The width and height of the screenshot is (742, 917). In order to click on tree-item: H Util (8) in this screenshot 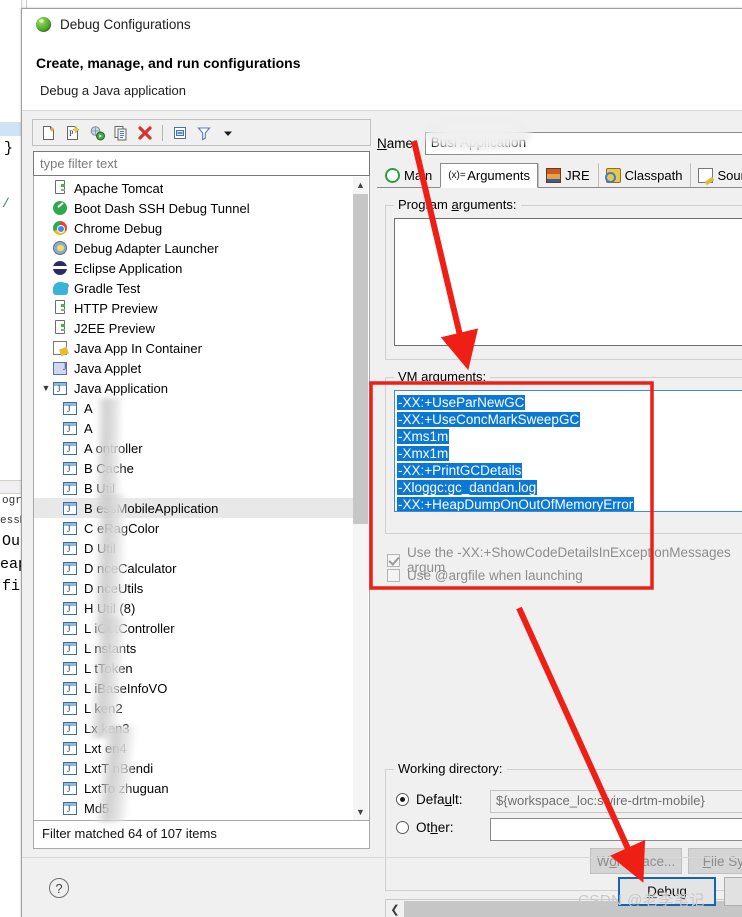, I will do `click(194, 608)`.